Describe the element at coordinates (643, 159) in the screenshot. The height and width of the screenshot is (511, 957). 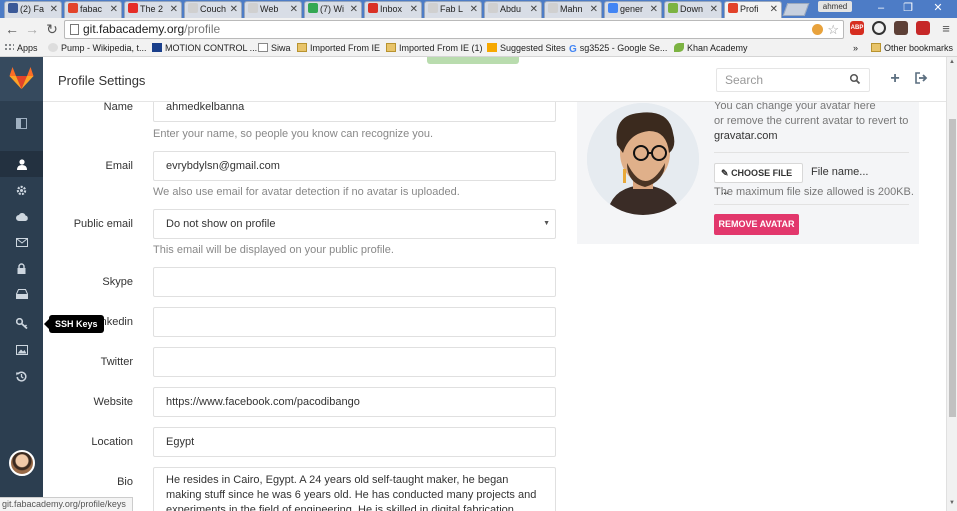
I see `avatar-image` at that location.